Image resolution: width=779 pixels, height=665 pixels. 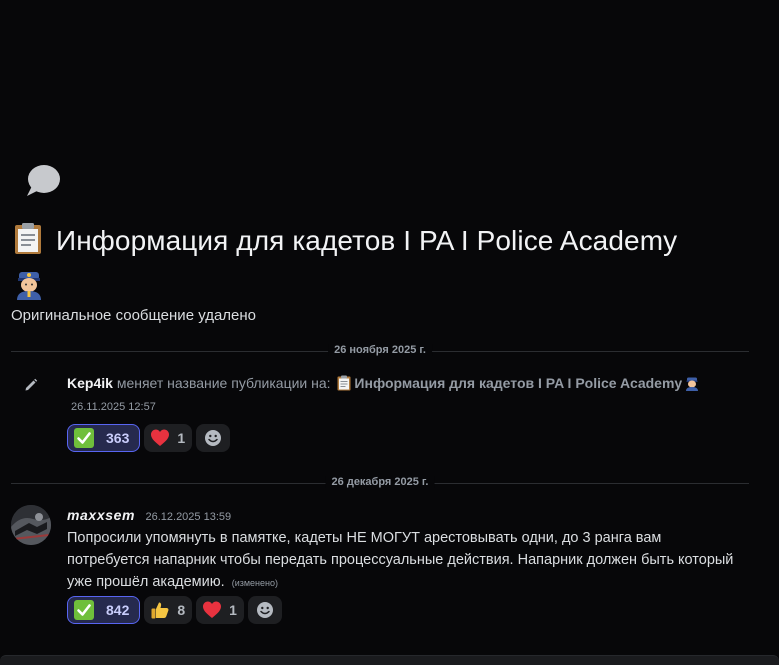 What do you see at coordinates (134, 315) in the screenshot?
I see `deleted-message-notice: Оригинальное сообщение удалено` at bounding box center [134, 315].